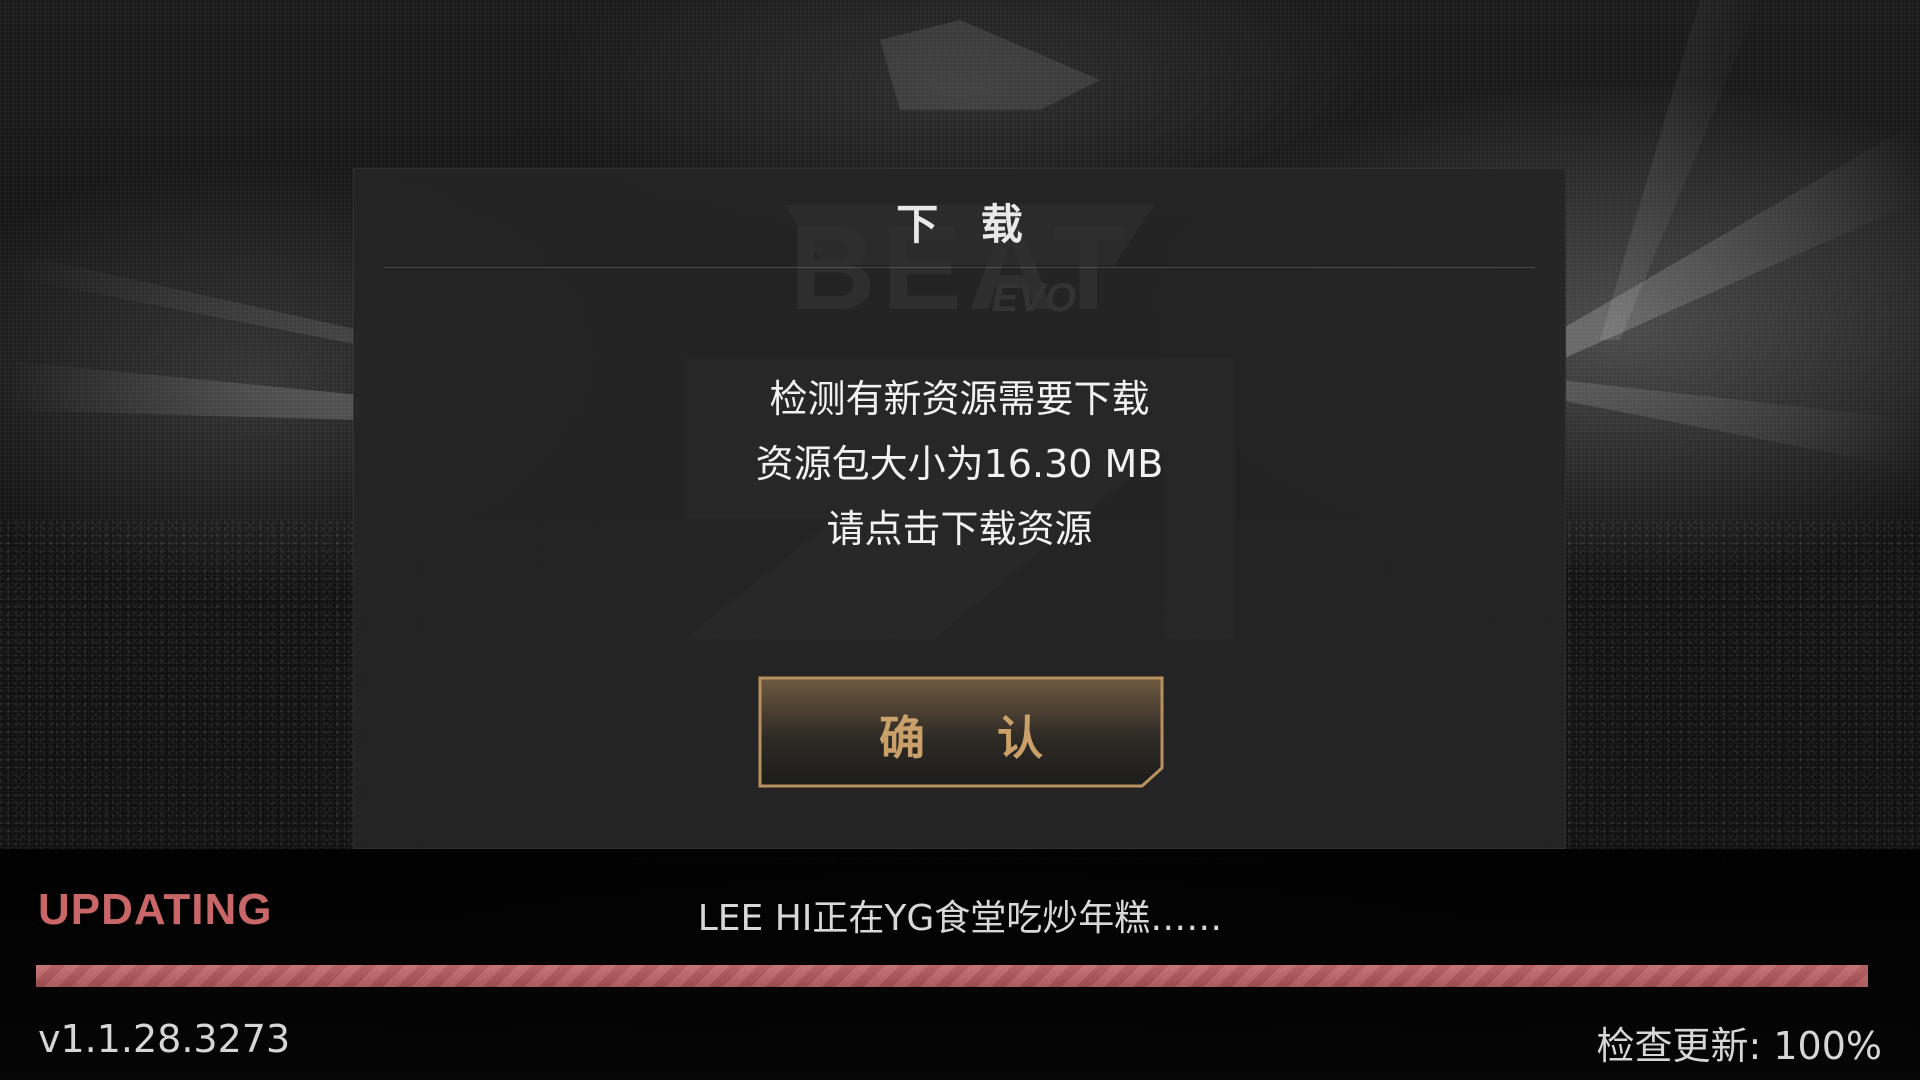 The height and width of the screenshot is (1080, 1920). I want to click on confirm-button: 确 认, so click(961, 732).